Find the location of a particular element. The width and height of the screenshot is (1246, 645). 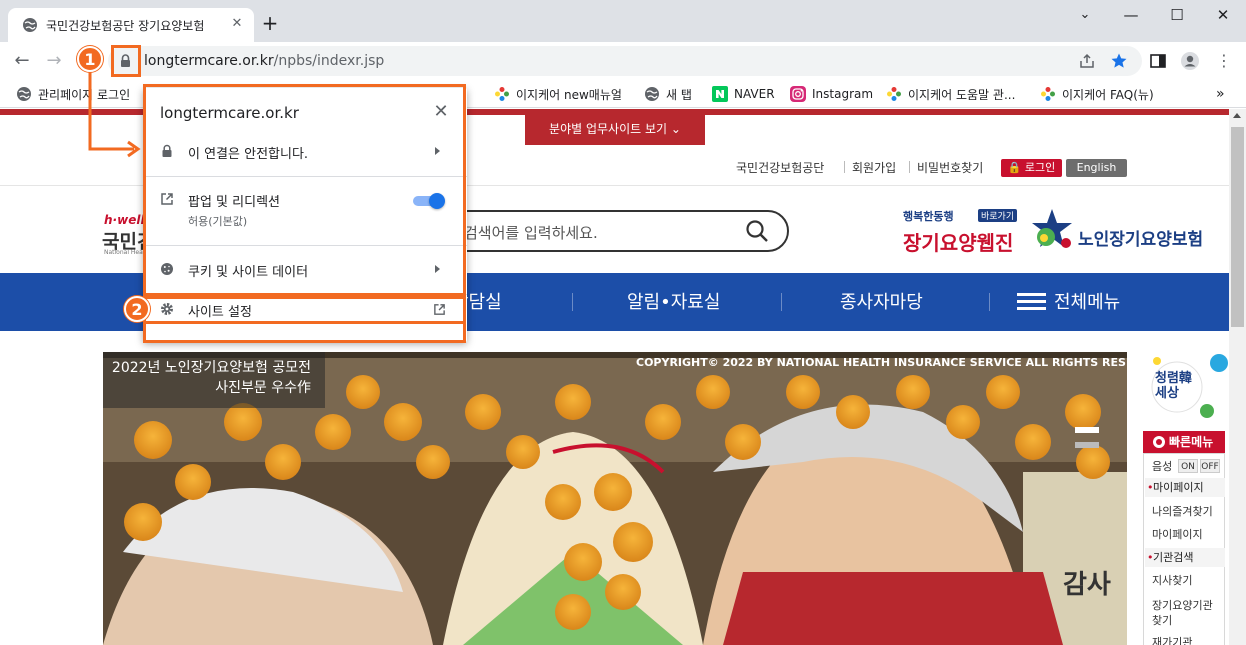

hamburger-menu-icon is located at coordinates (1031, 302).